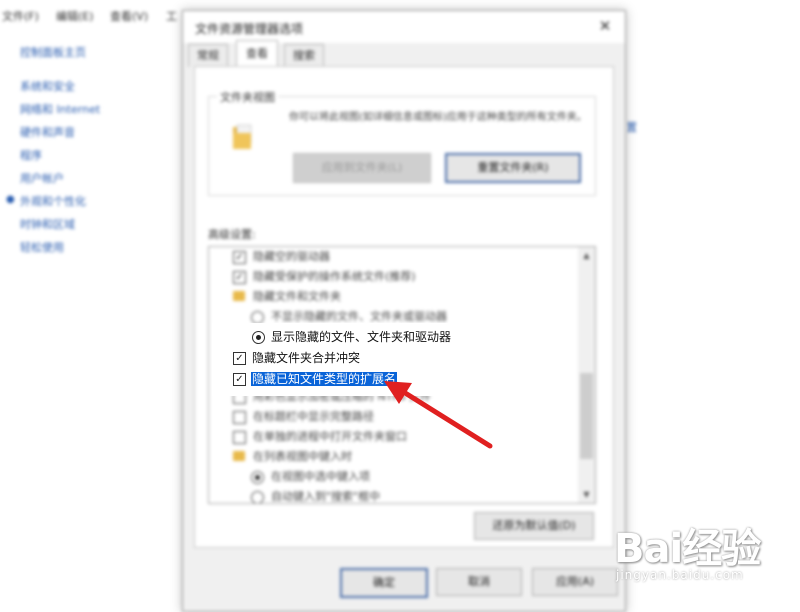 The width and height of the screenshot is (800, 612). Describe the element at coordinates (631, 127) in the screenshot. I see `background-link: 置` at that location.